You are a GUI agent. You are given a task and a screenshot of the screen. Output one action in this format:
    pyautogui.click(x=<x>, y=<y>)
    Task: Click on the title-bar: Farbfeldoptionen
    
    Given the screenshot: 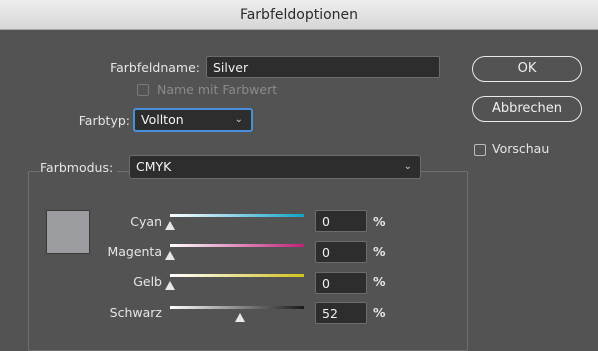 What is the action you would take?
    pyautogui.click(x=299, y=15)
    